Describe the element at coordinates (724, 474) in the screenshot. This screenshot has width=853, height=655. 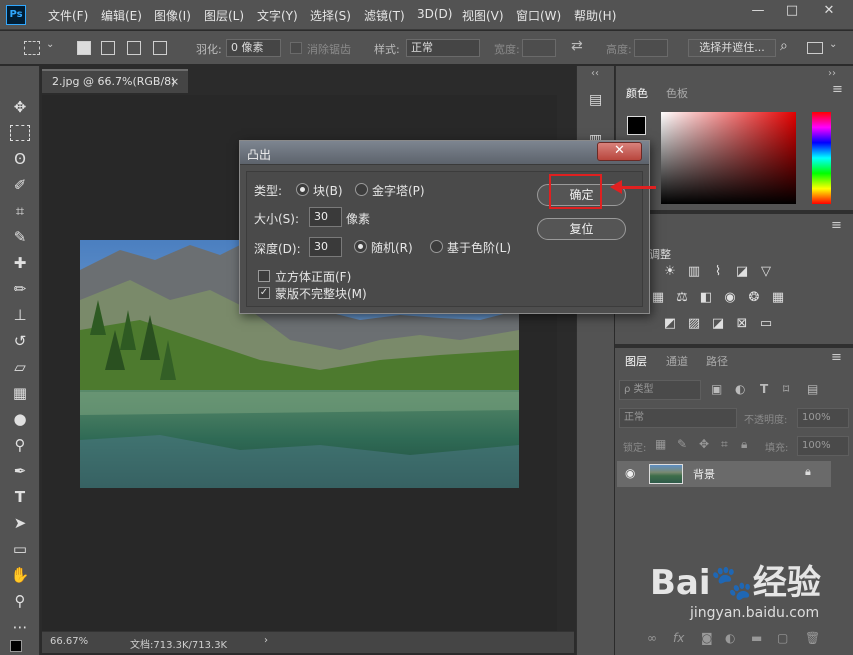
I see `layer-row-background: ◉ 背景 🔒︎` at that location.